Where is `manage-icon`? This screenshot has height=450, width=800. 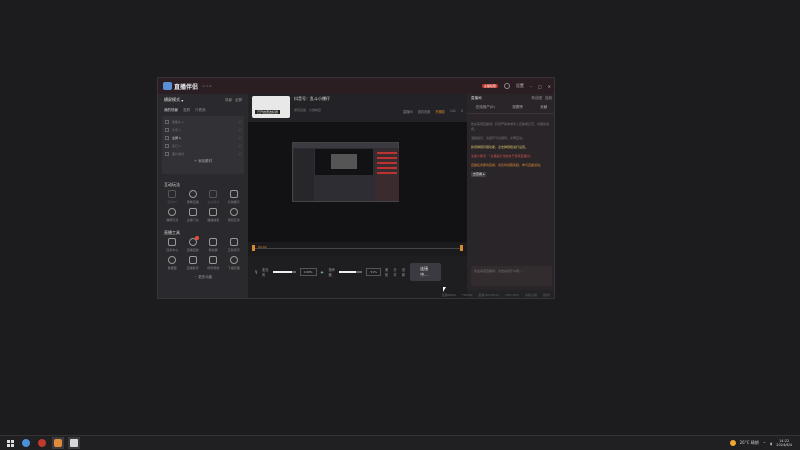 manage-icon is located at coordinates (233, 260).